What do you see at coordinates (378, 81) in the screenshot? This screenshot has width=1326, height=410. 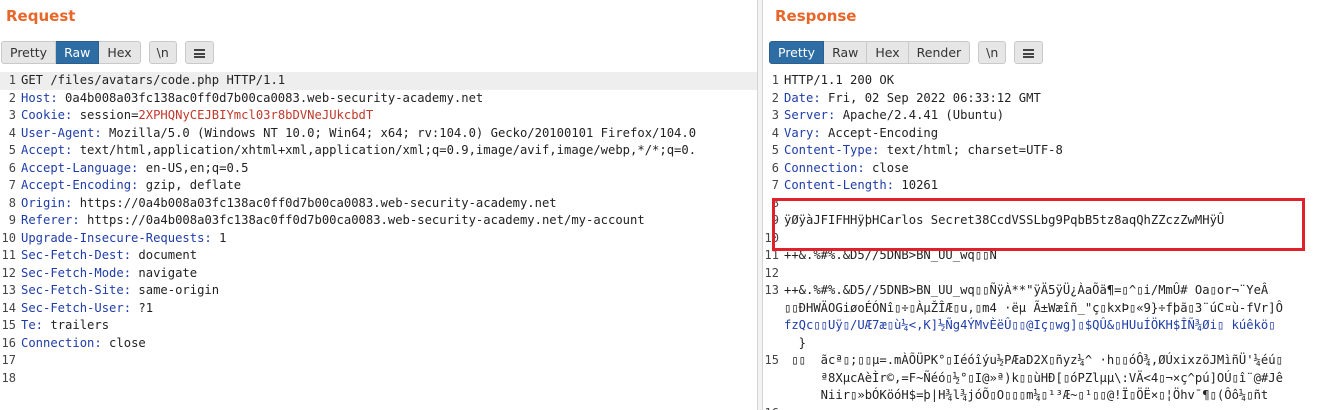 I see `code-line: 1 GET /files/avatars/code.php HTTP/1.1` at bounding box center [378, 81].